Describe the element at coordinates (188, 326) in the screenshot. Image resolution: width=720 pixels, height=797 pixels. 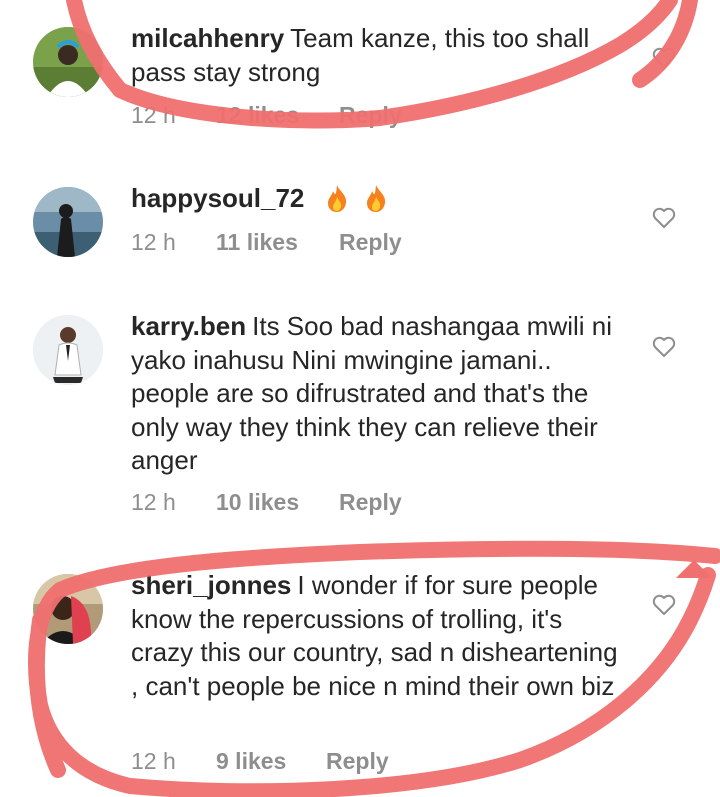
I see `comment-username: karry.ben` at that location.